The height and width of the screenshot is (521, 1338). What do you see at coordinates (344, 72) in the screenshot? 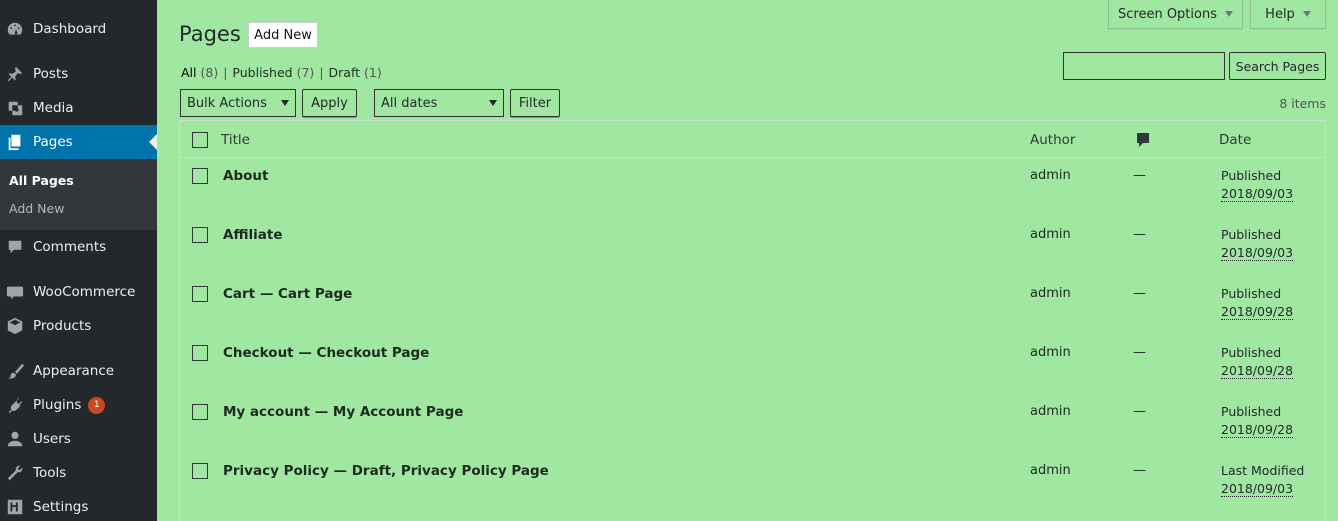
I see `view-draft-label: Draft` at bounding box center [344, 72].